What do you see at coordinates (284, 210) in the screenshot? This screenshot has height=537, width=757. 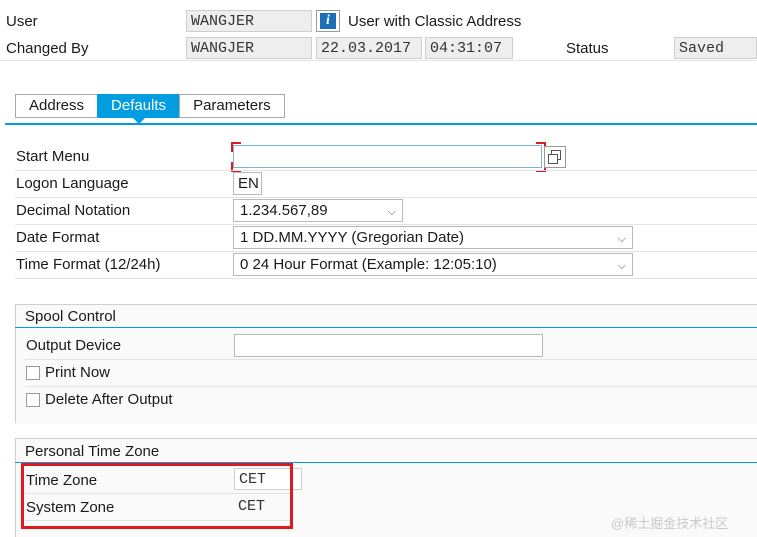 I see `decimal-notation-value: 1.234.567,89` at bounding box center [284, 210].